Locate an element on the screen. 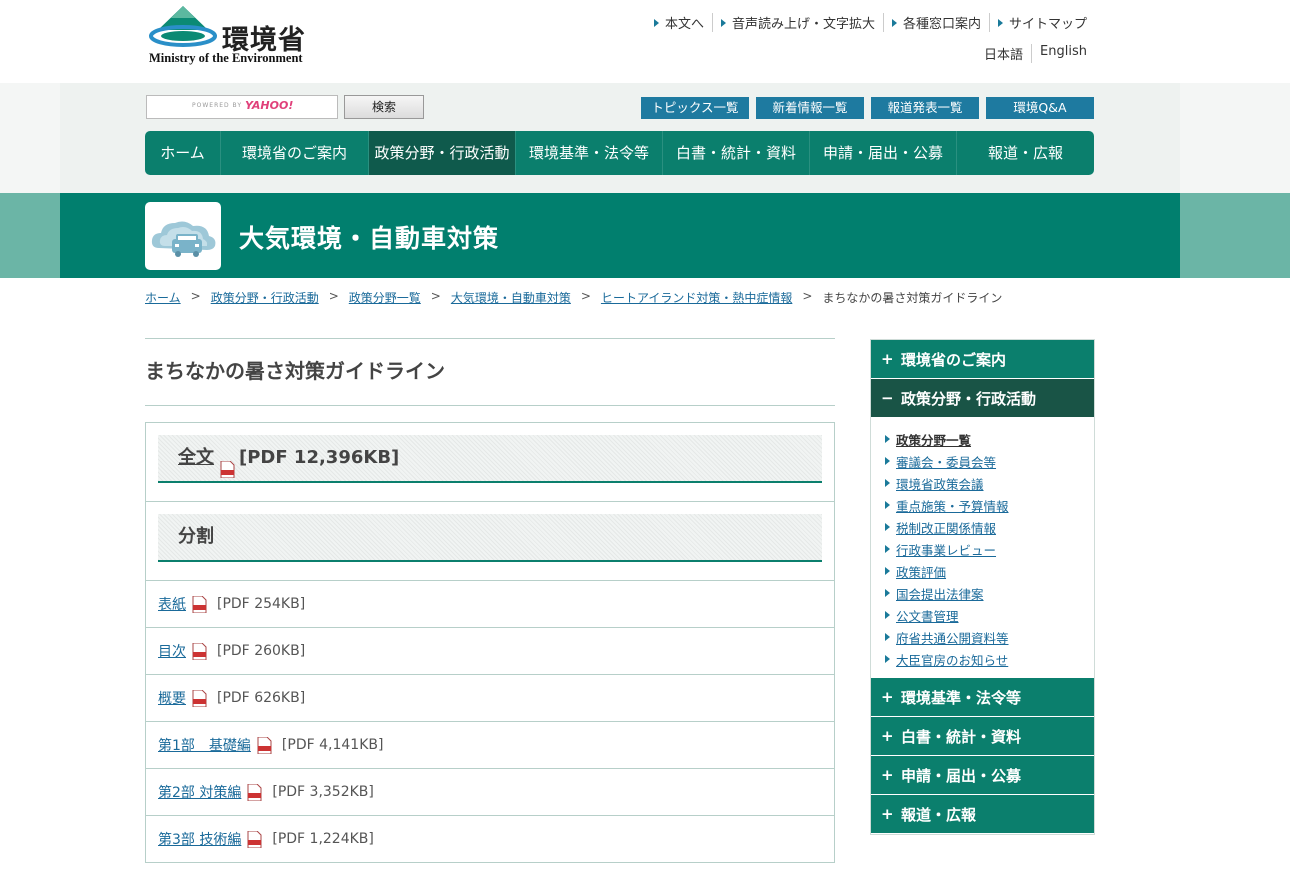 The height and width of the screenshot is (891, 1290). list-item: 第1部 基礎編 [PDF 4,141KB] is located at coordinates (490, 745).